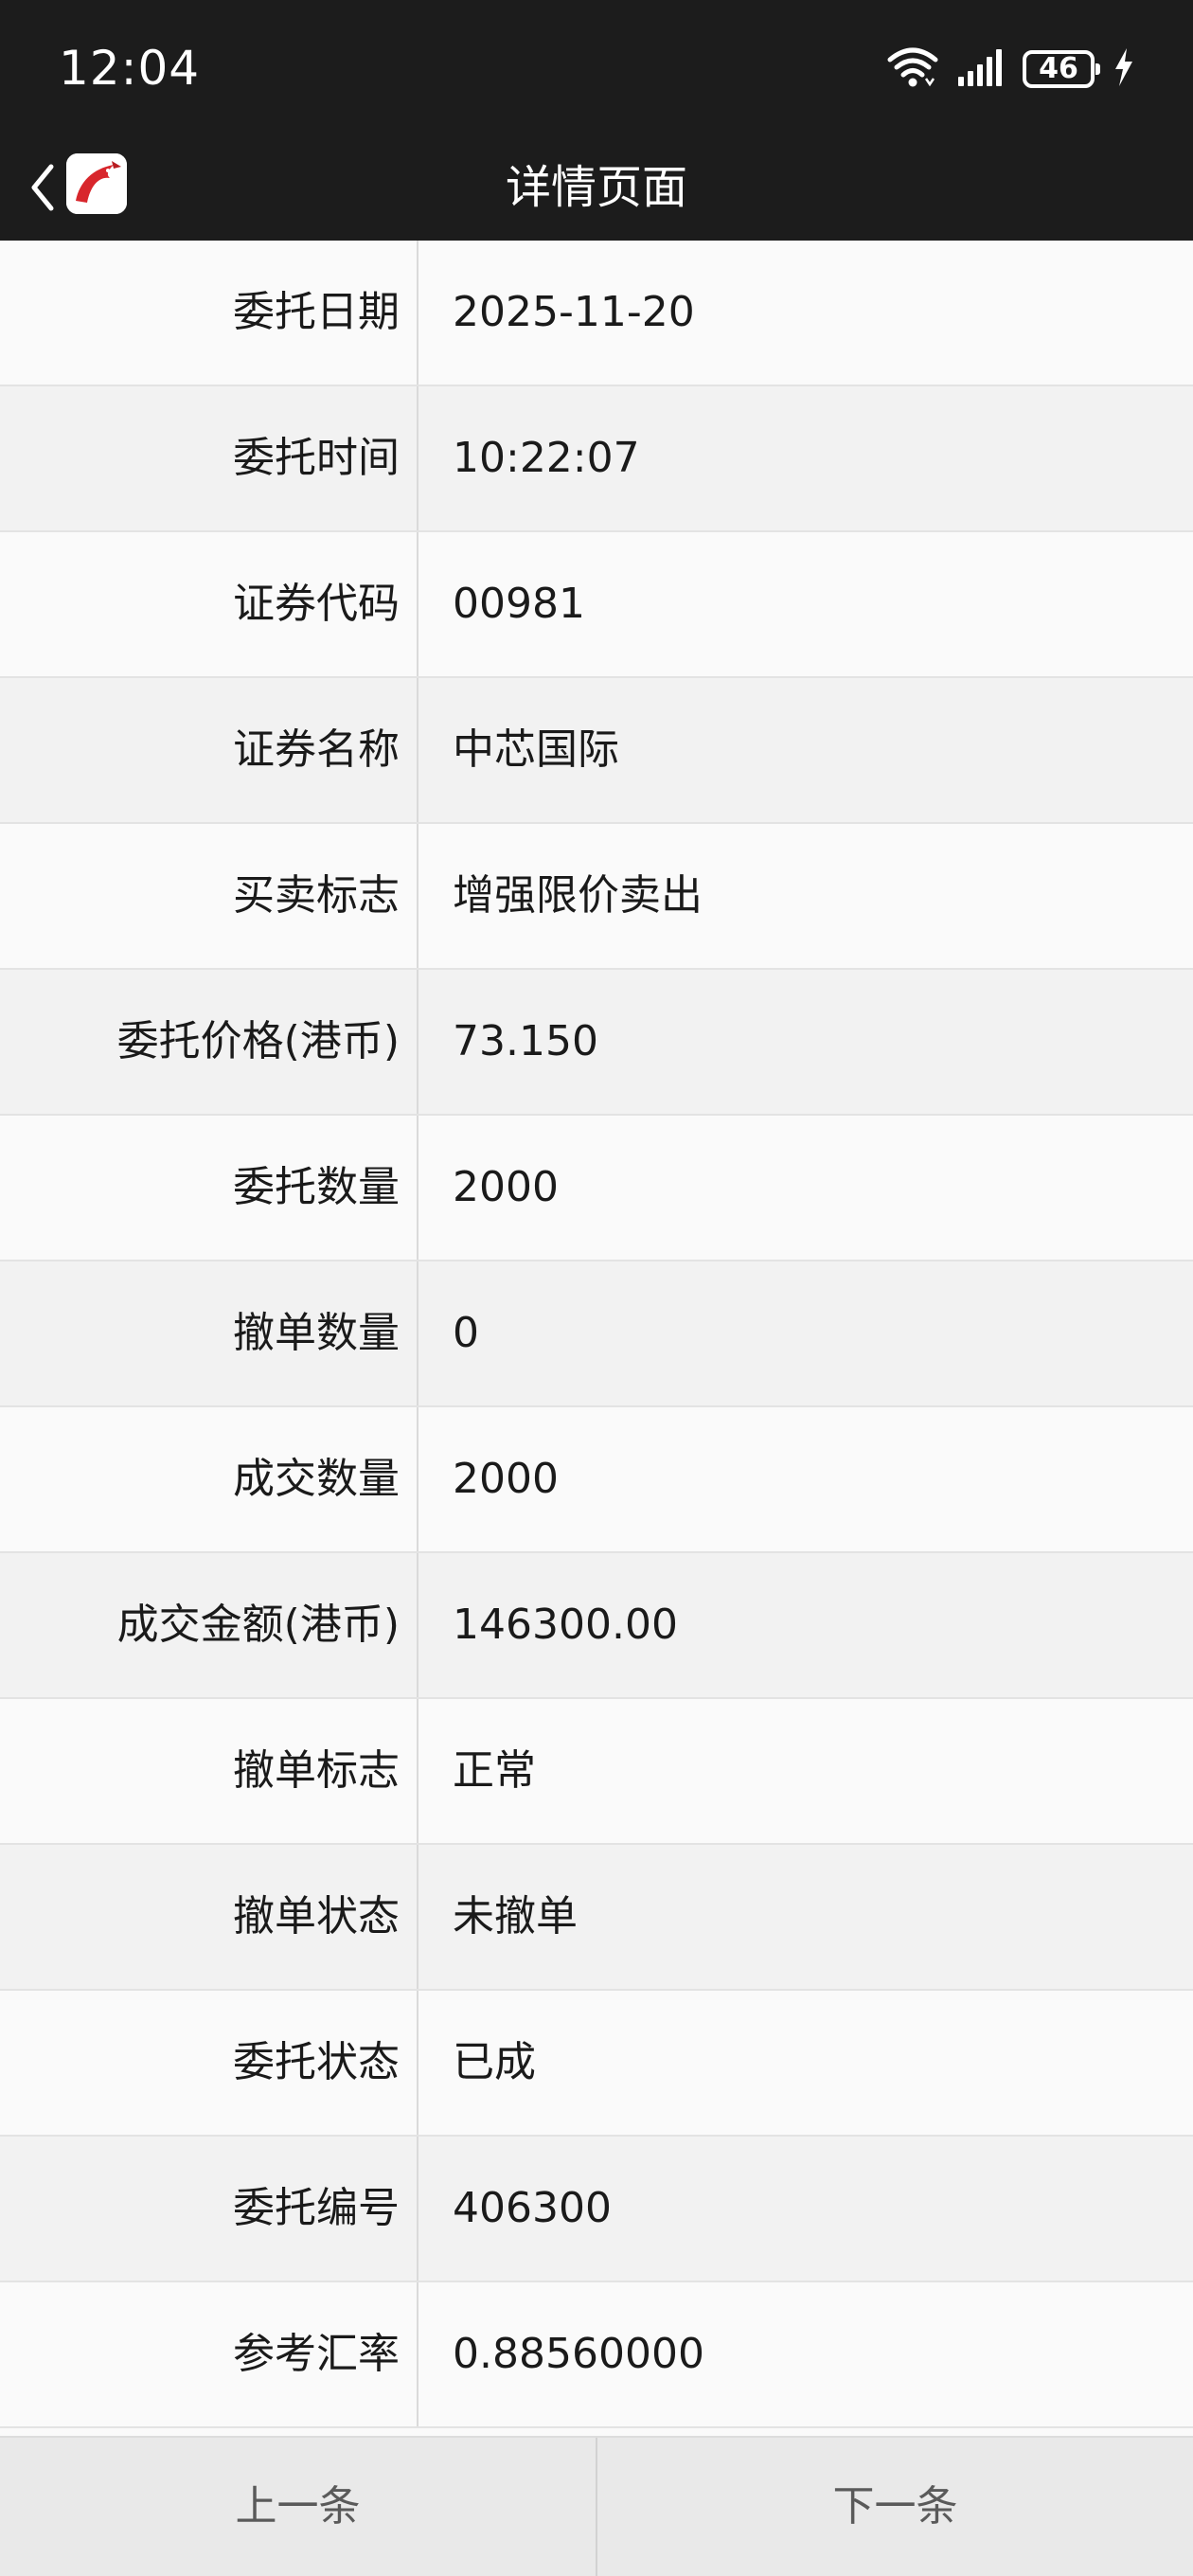  What do you see at coordinates (596, 1918) in the screenshot?
I see `detail-row-cancel-status: 撤单状态 未撤单` at bounding box center [596, 1918].